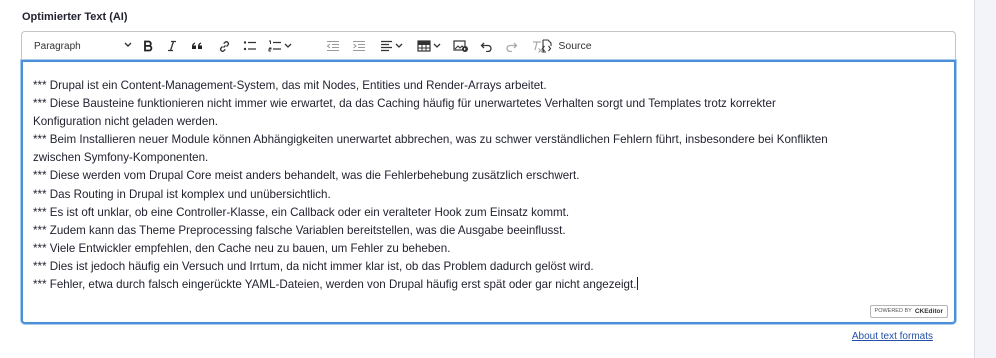 The width and height of the screenshot is (996, 358). I want to click on editor-toolbar: Paragraph Source, so click(488, 45).